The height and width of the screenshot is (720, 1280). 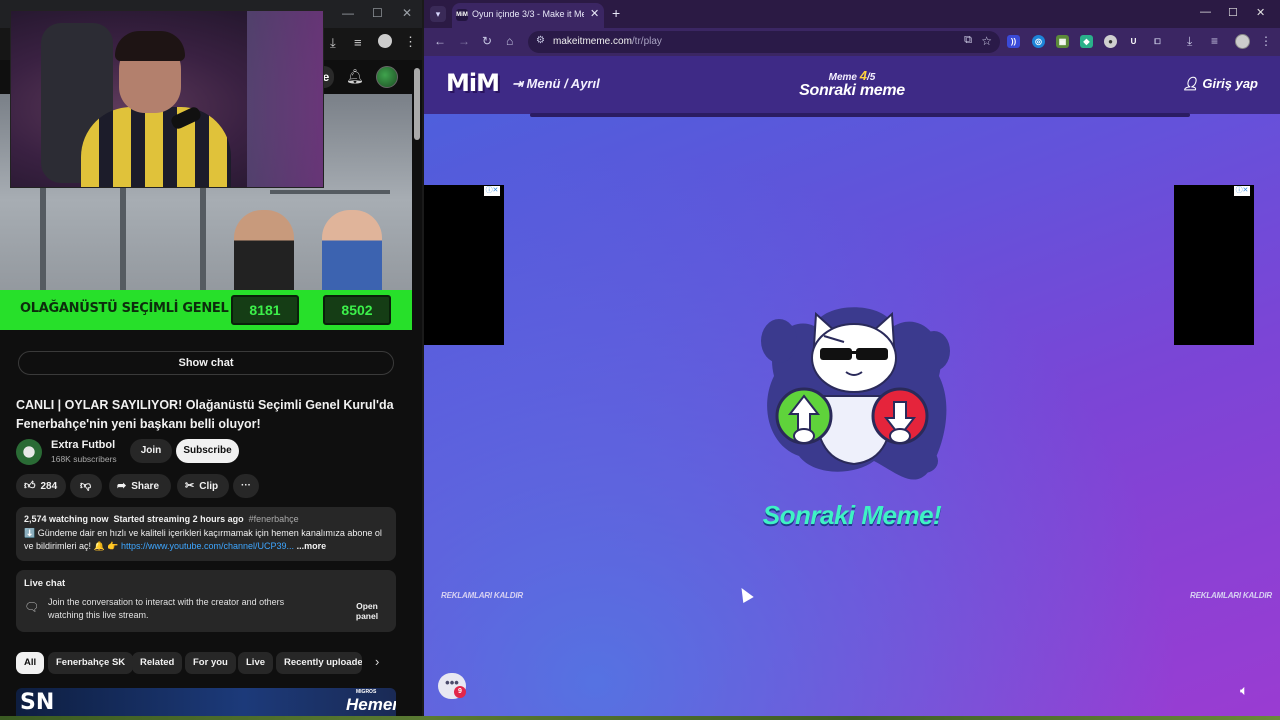 What do you see at coordinates (83, 445) in the screenshot?
I see `channel-name: Extra Futbol` at bounding box center [83, 445].